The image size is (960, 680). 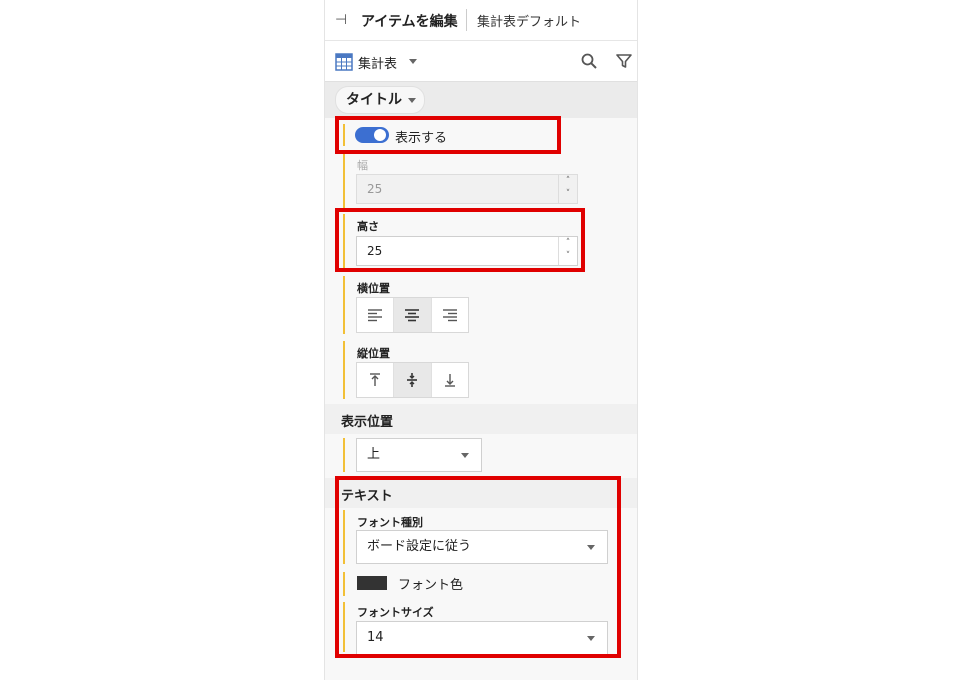 I want to click on align-middle-button, so click(x=413, y=380).